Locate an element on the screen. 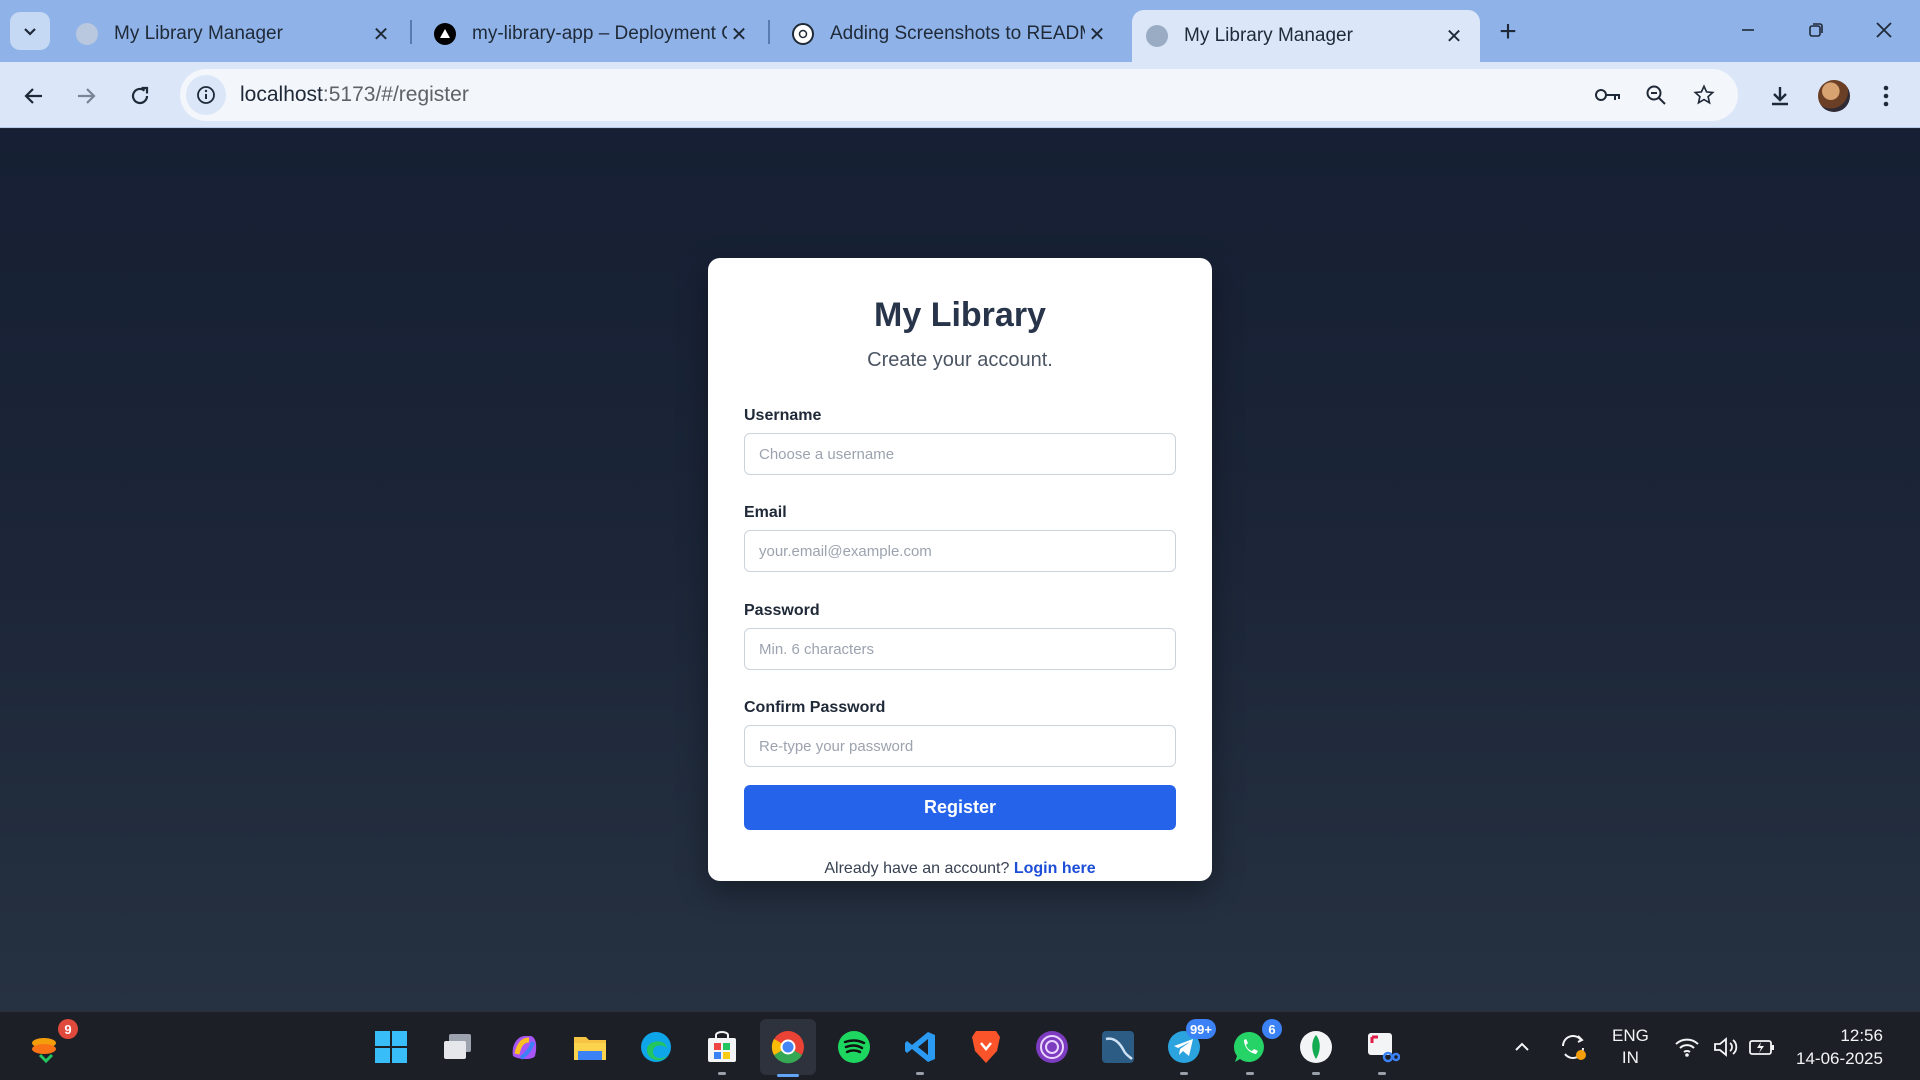  back-button is located at coordinates (34, 96).